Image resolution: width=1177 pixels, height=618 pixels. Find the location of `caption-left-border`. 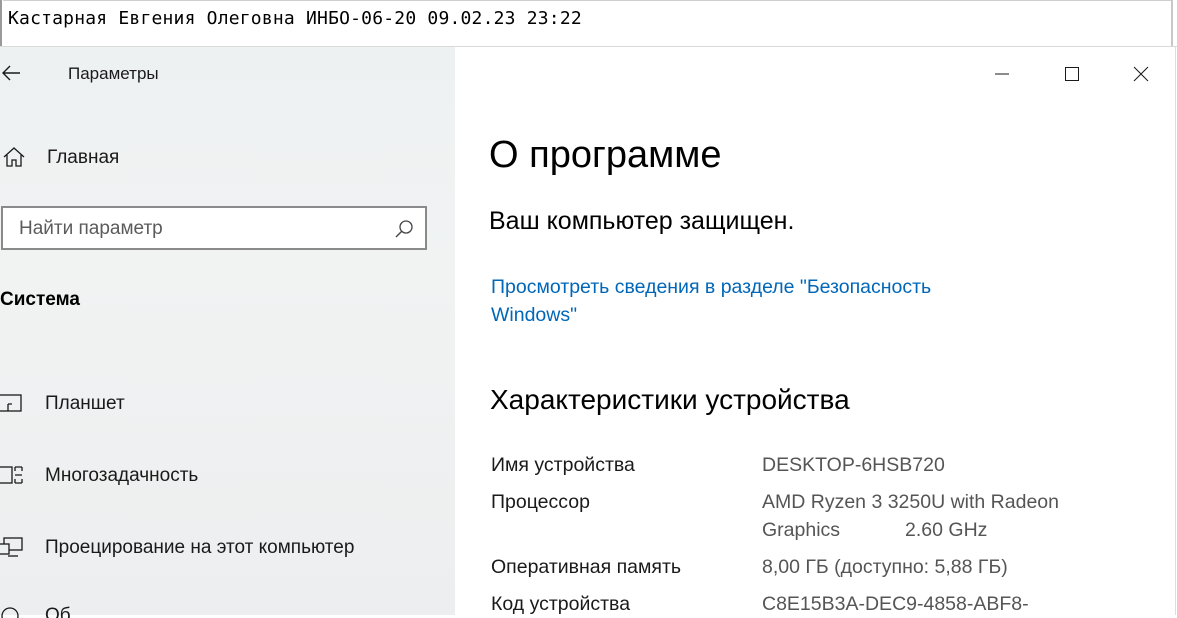

caption-left-border is located at coordinates (1, 23).